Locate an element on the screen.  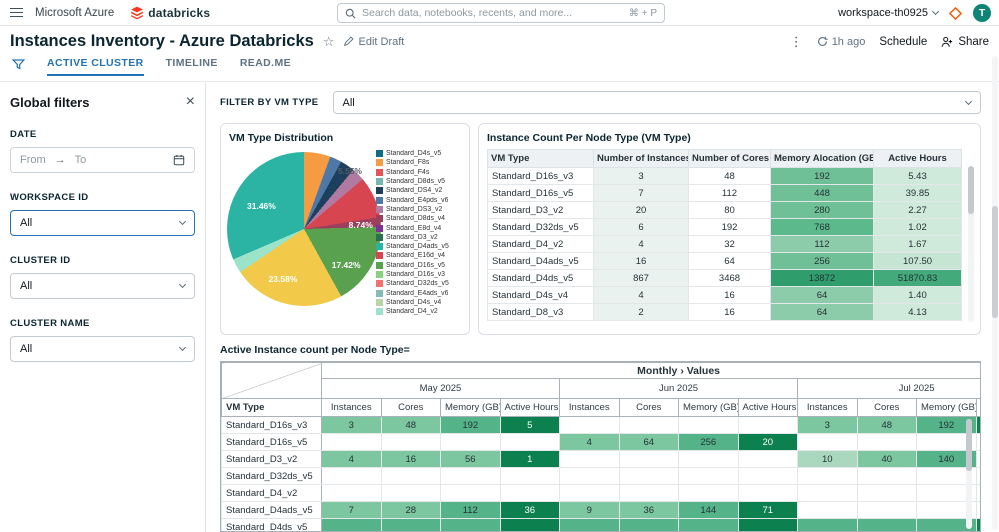
edit-draft-button: Edit Draft is located at coordinates (373, 42).